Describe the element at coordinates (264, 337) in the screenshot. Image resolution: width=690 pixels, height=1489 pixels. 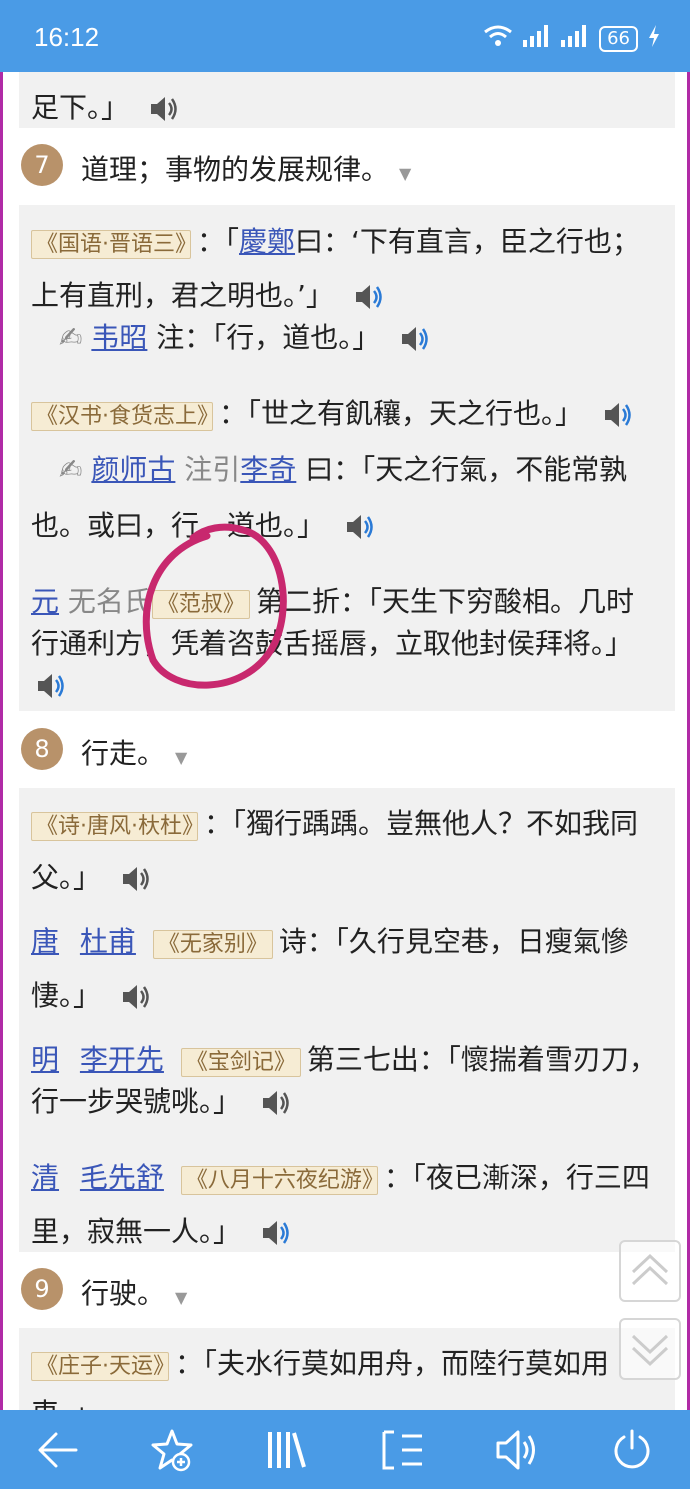
I see `note-text: 注：「行，道也。」` at that location.